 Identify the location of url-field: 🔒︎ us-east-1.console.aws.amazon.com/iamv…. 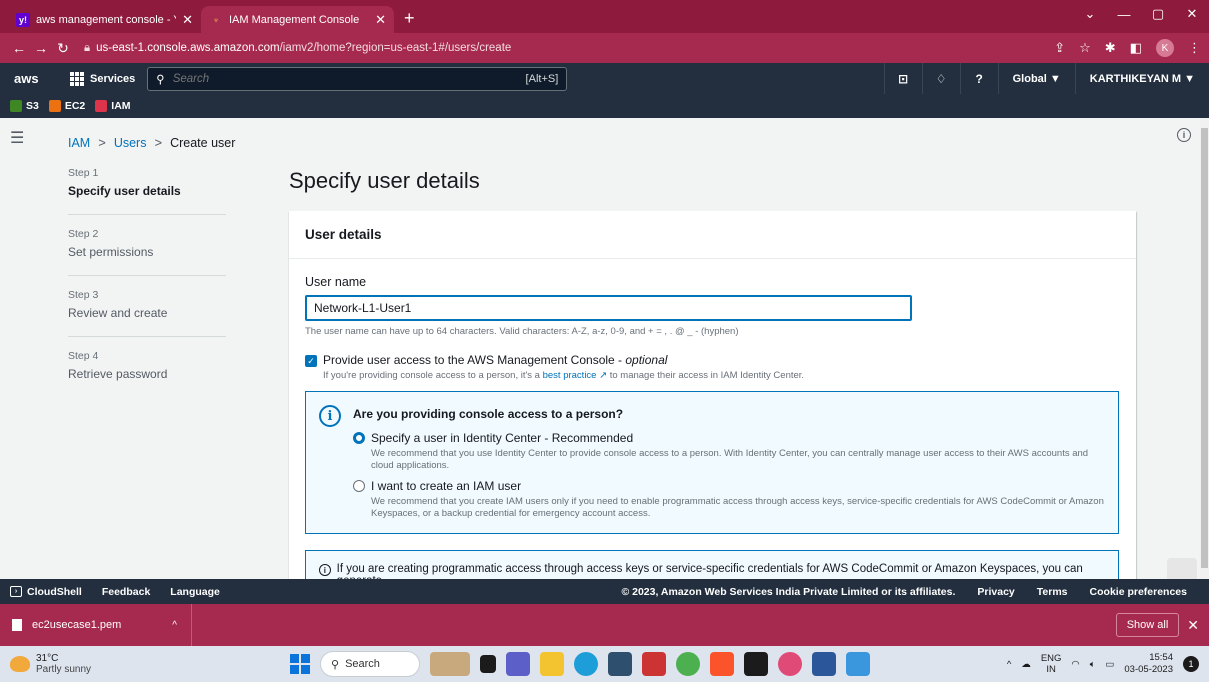
(569, 48).